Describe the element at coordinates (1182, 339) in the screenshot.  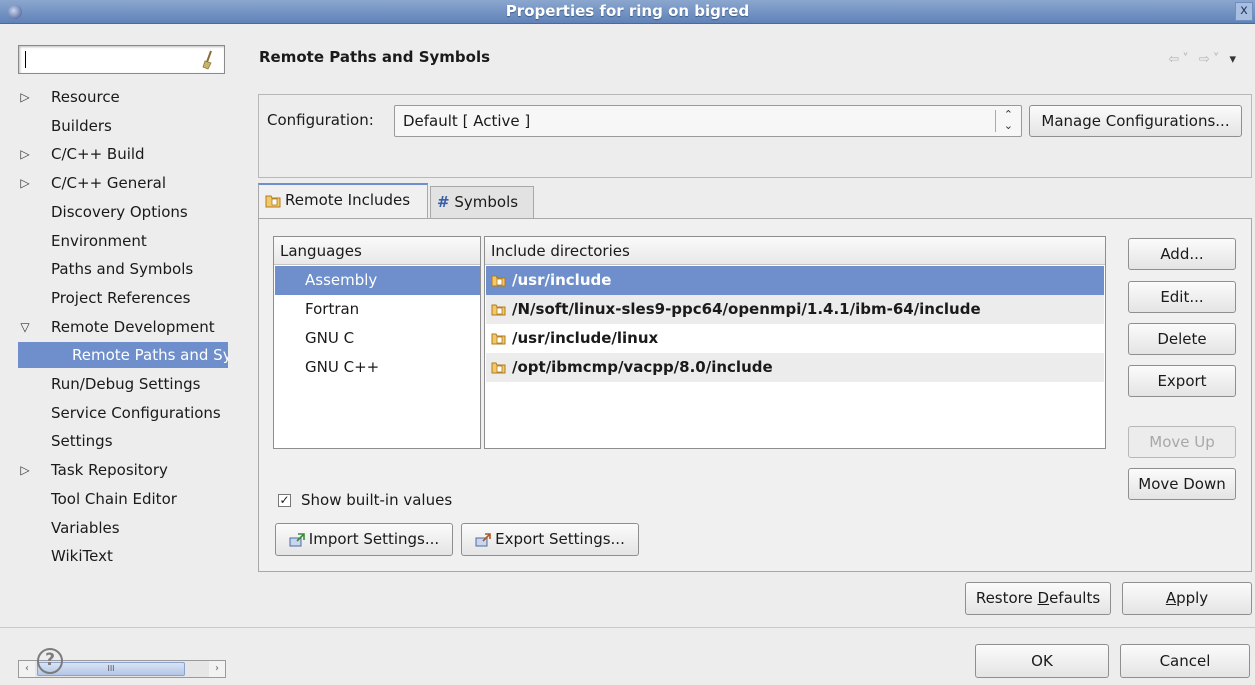
I see `delete-button: Delete` at that location.